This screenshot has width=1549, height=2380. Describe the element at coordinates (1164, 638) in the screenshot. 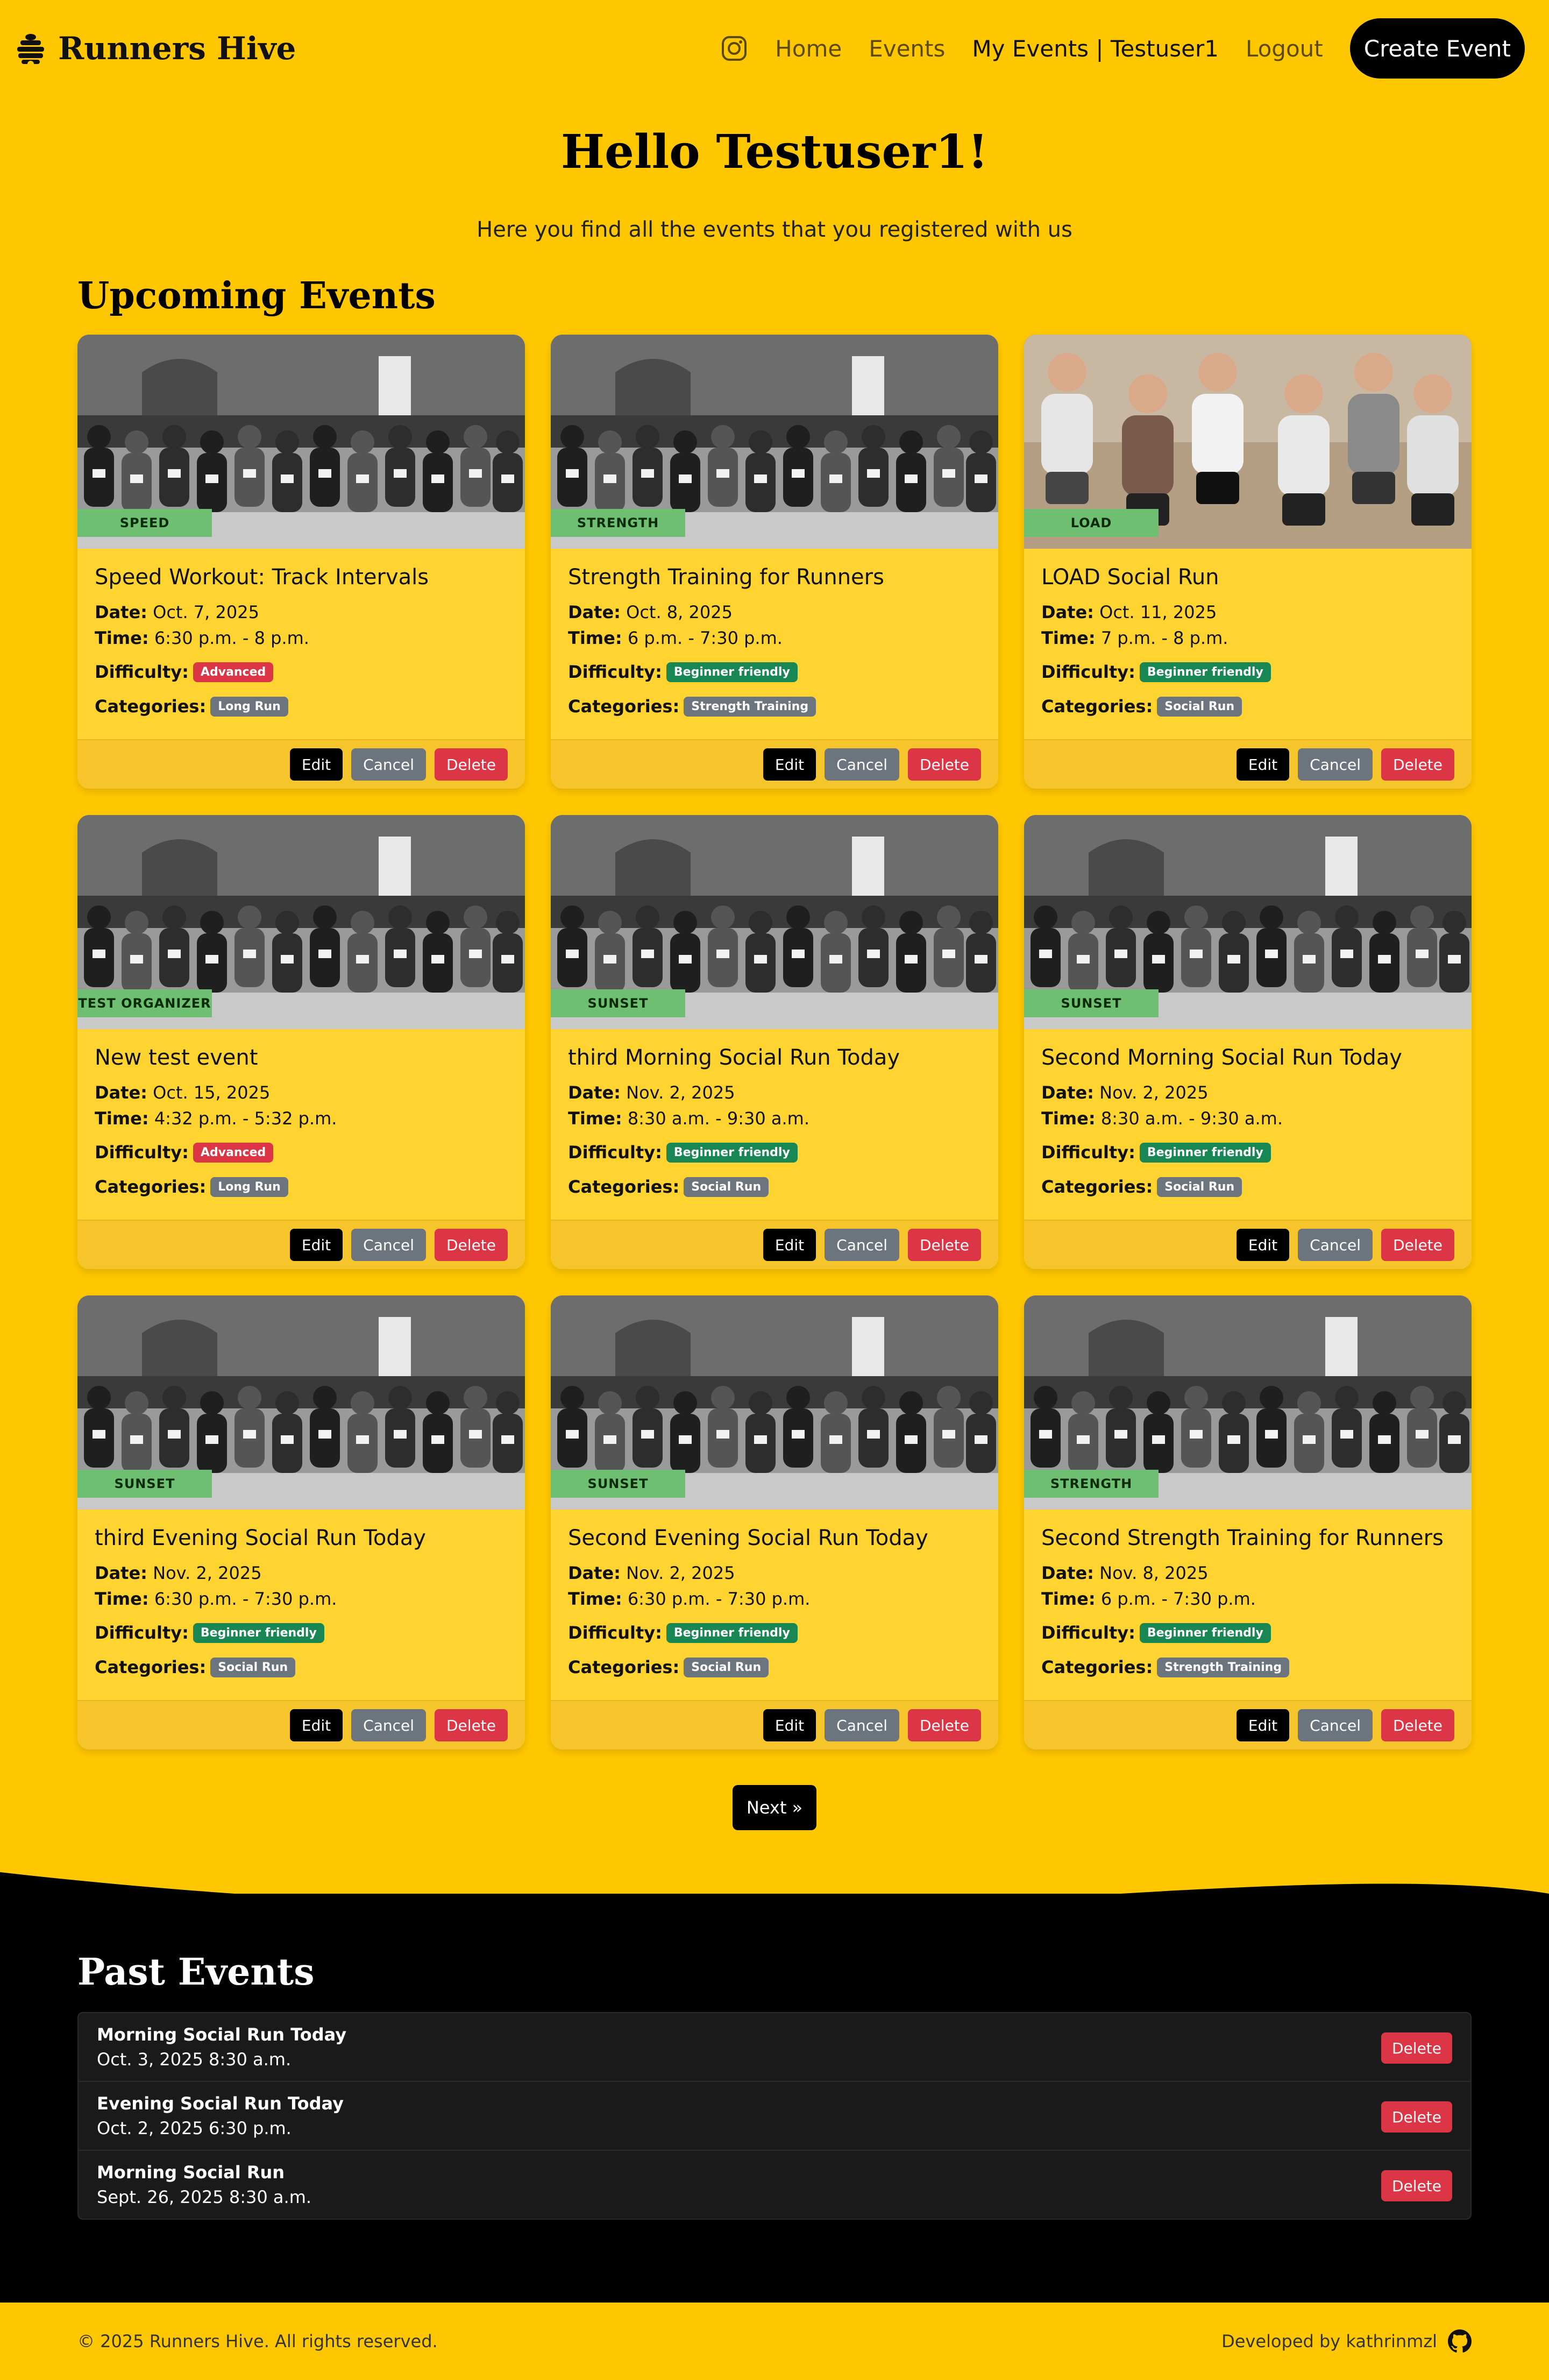

I see `time-value: 7 p.m. - 8 p.m.` at that location.